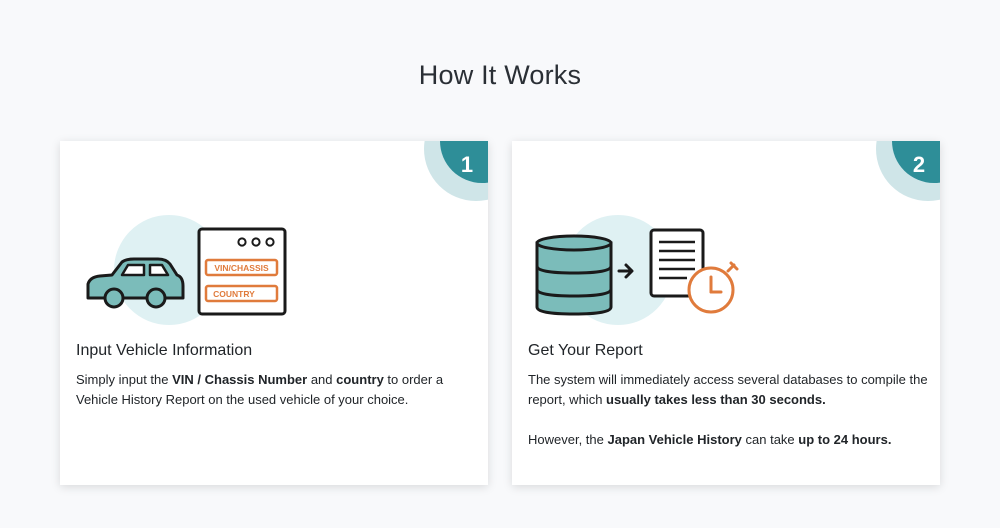 Image resolution: width=1000 pixels, height=528 pixels. Describe the element at coordinates (716, 399) in the screenshot. I see `text-emphasis: usually takes less than 30 seconds.` at that location.